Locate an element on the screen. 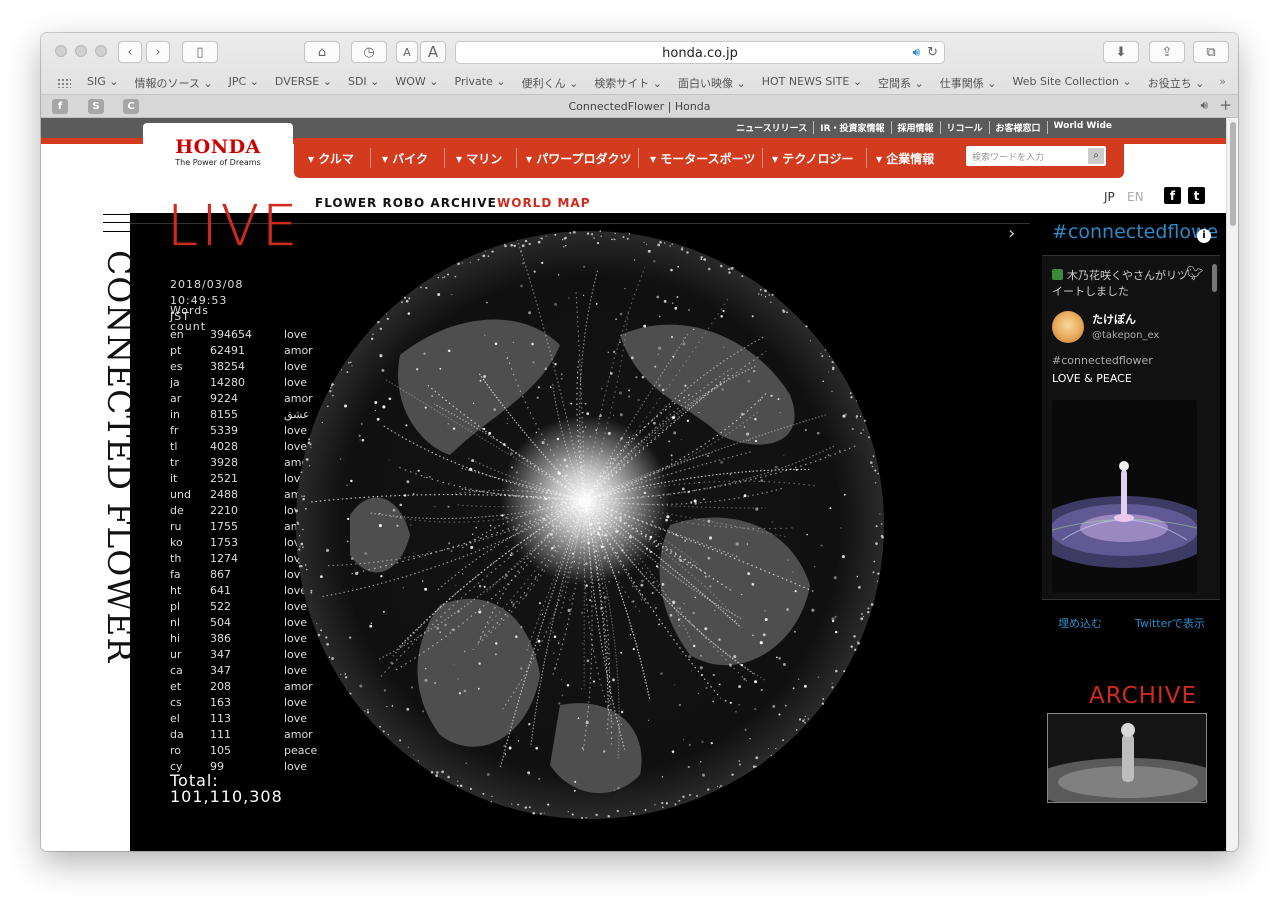  utility-careers: 採用情報 is located at coordinates (916, 127).